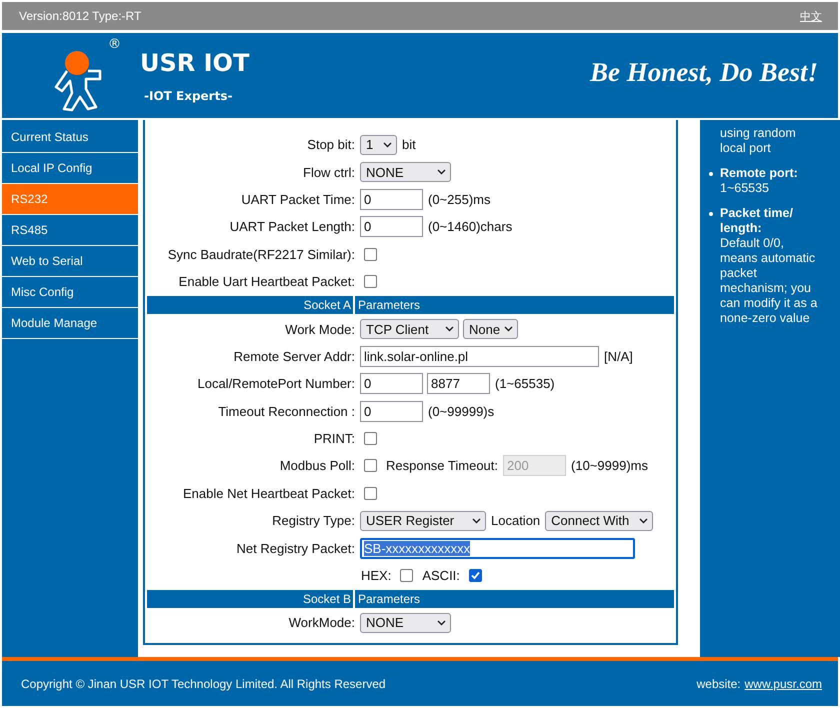  Describe the element at coordinates (461, 411) in the screenshot. I see `unit-text: (0~99999)s` at that location.